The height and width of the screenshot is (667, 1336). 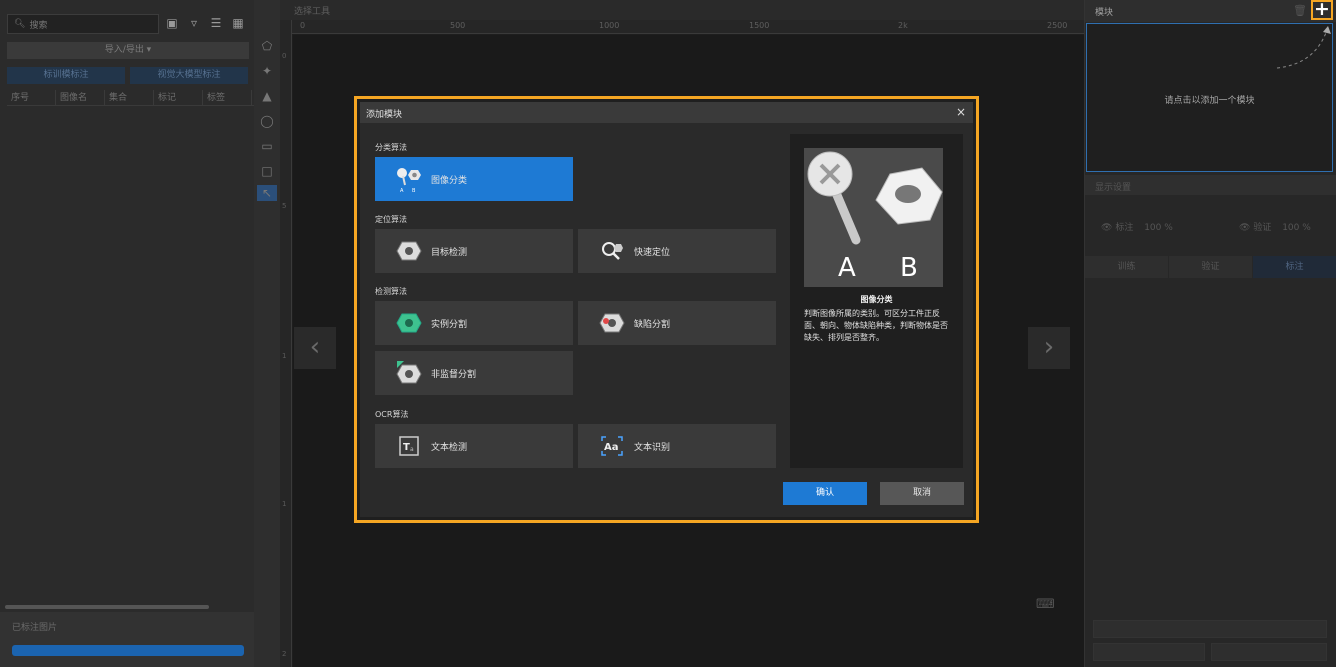 What do you see at coordinates (652, 252) in the screenshot?
I see `module-card-label: 快速定位` at bounding box center [652, 252].